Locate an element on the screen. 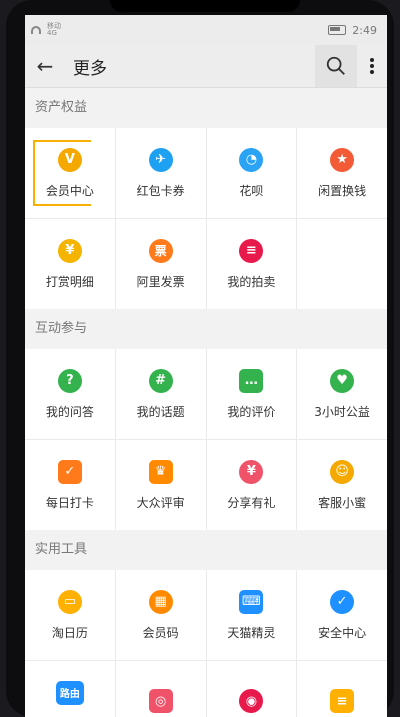 This screenshot has width=400, height=717. page-title: 更多 is located at coordinates (90, 68).